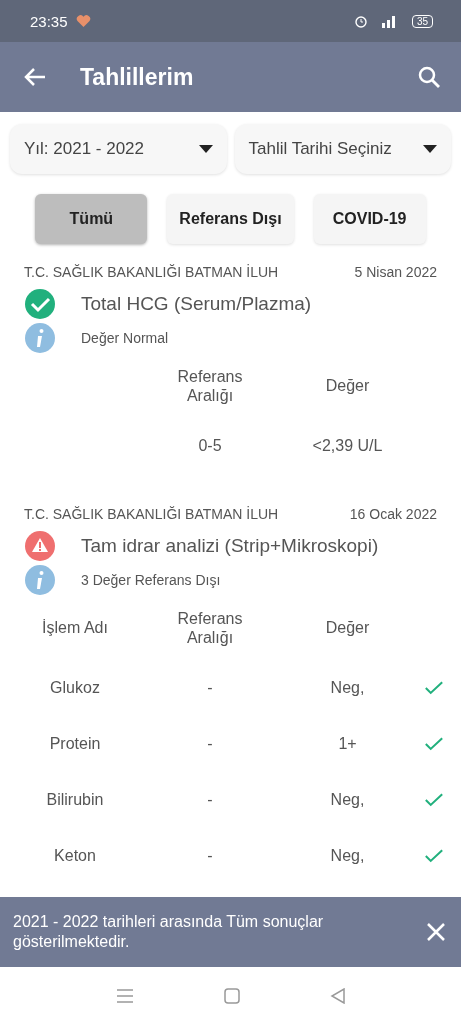 The width and height of the screenshot is (461, 1024). I want to click on table-cell: Keton, so click(75, 856).